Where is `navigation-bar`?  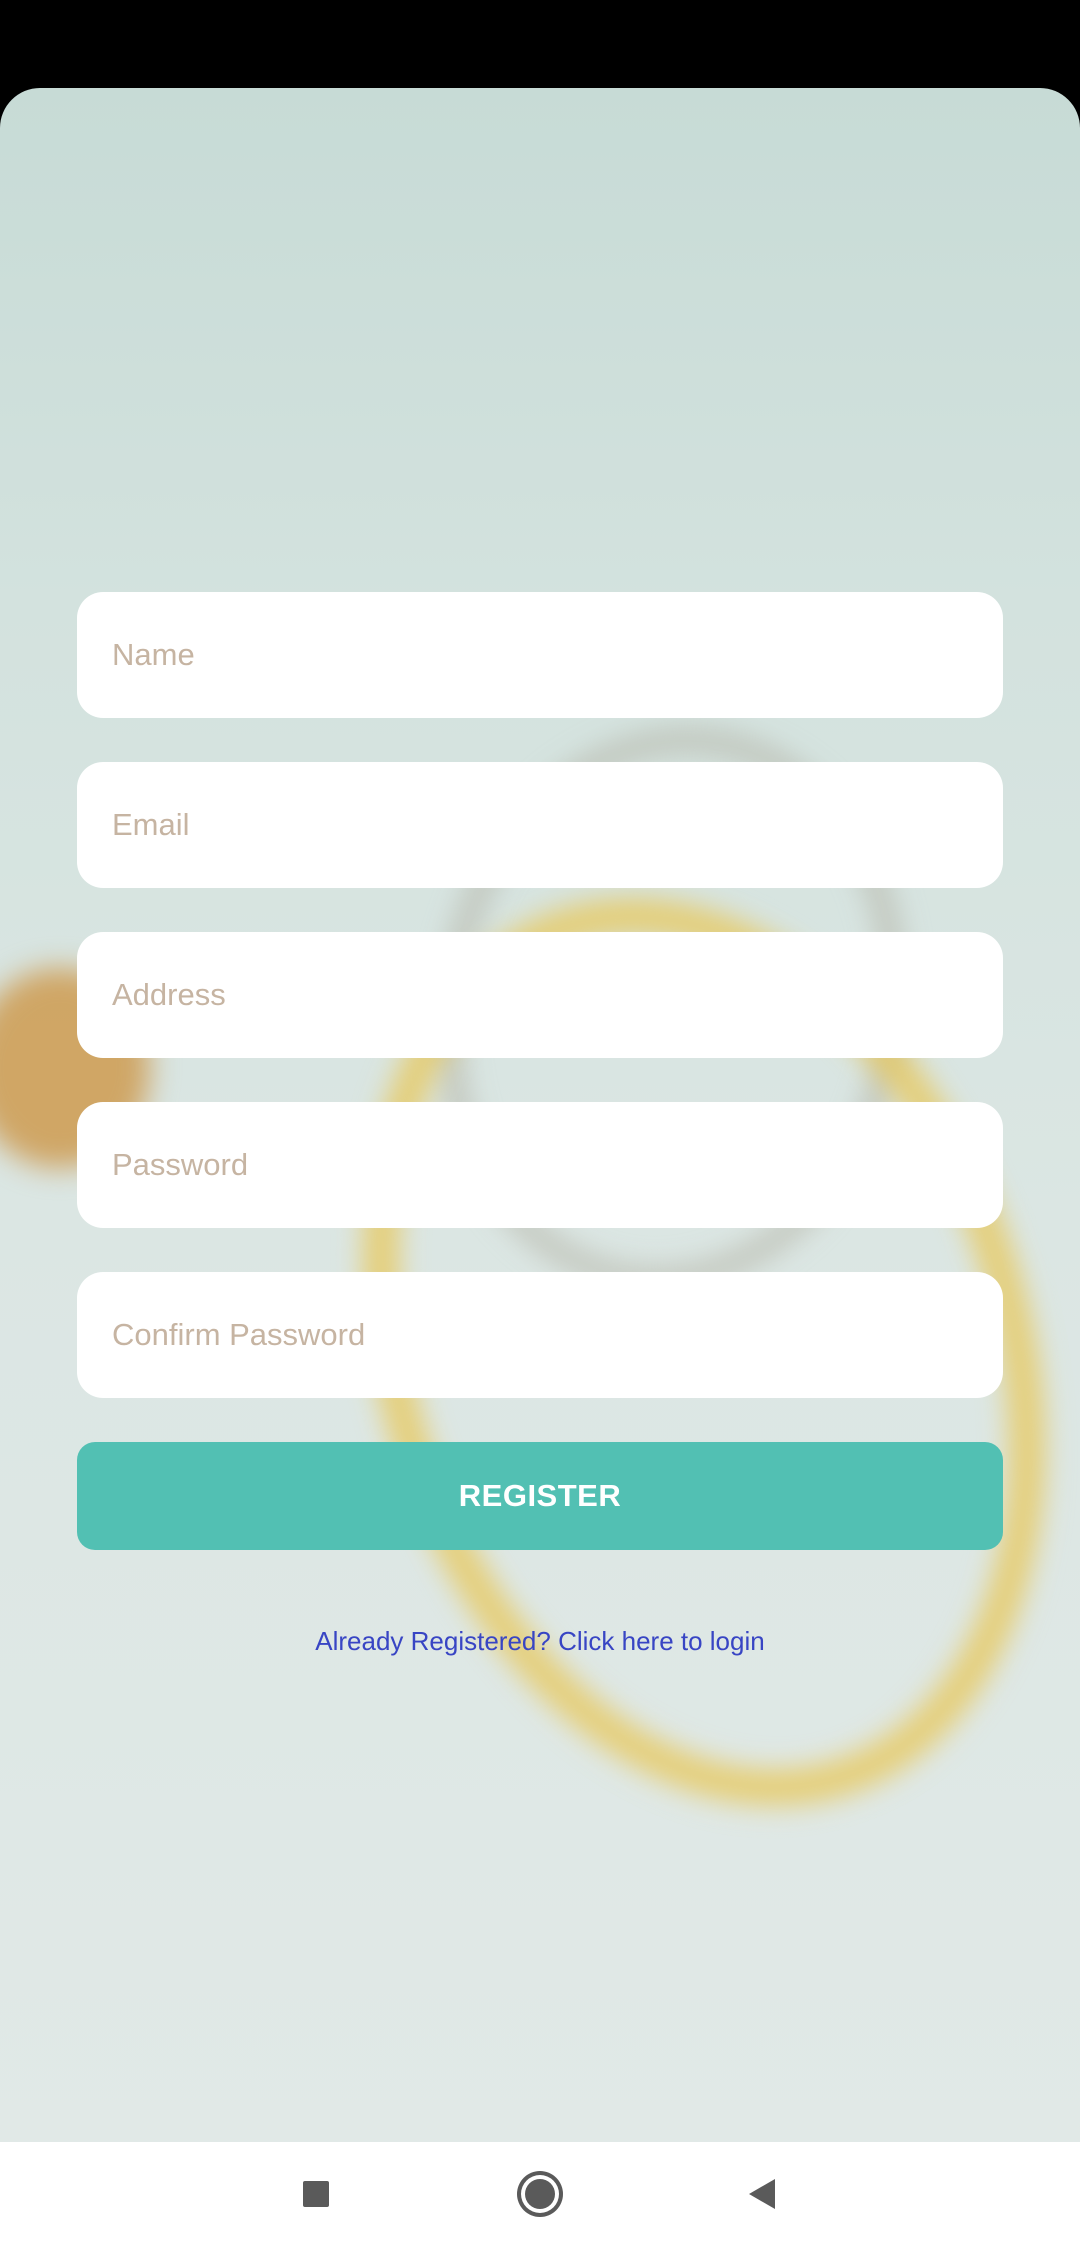 navigation-bar is located at coordinates (540, 2194).